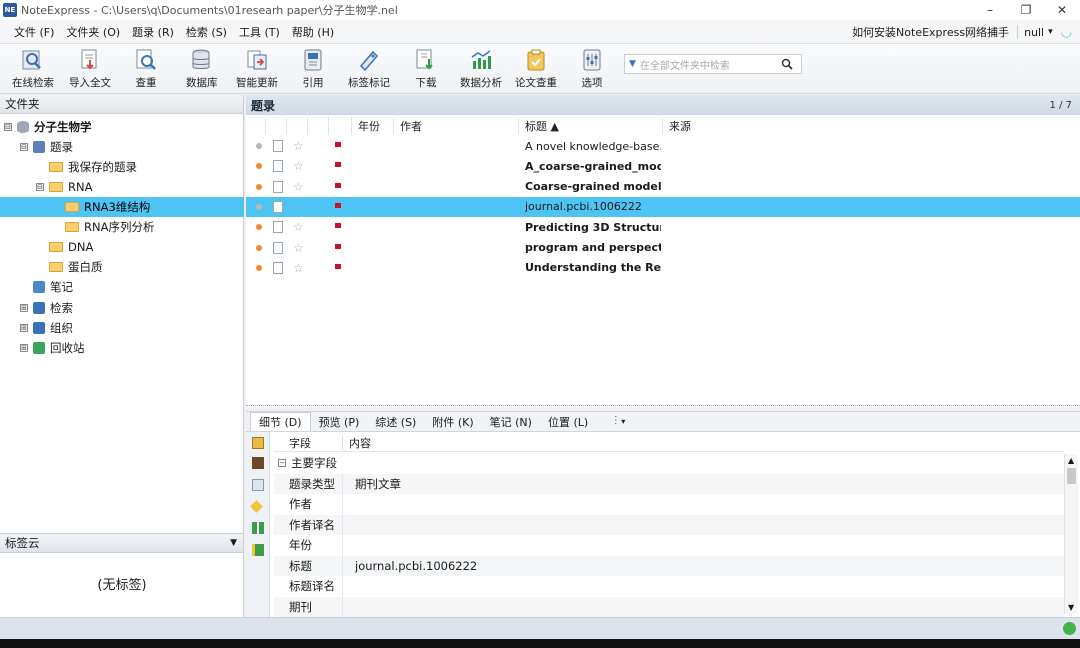 The image size is (1080, 648). Describe the element at coordinates (313, 69) in the screenshot. I see `cite-button: 引用` at that location.